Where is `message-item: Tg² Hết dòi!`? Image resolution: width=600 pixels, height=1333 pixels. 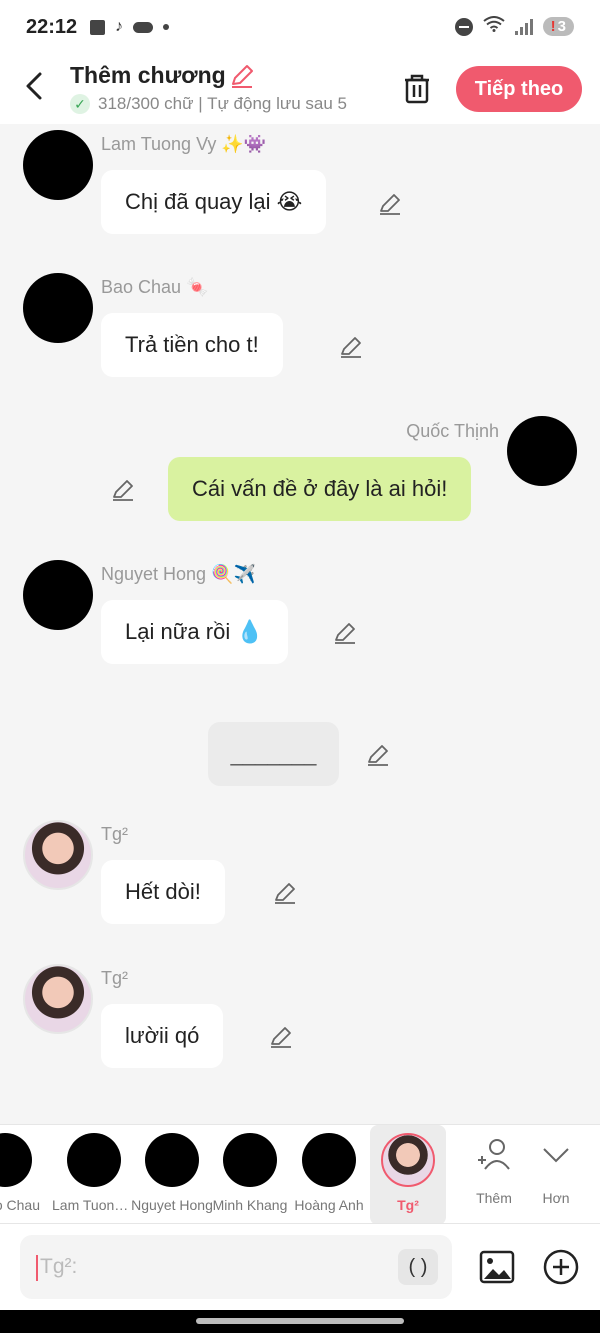
message-item: Tg² Hết dòi! is located at coordinates (300, 874).